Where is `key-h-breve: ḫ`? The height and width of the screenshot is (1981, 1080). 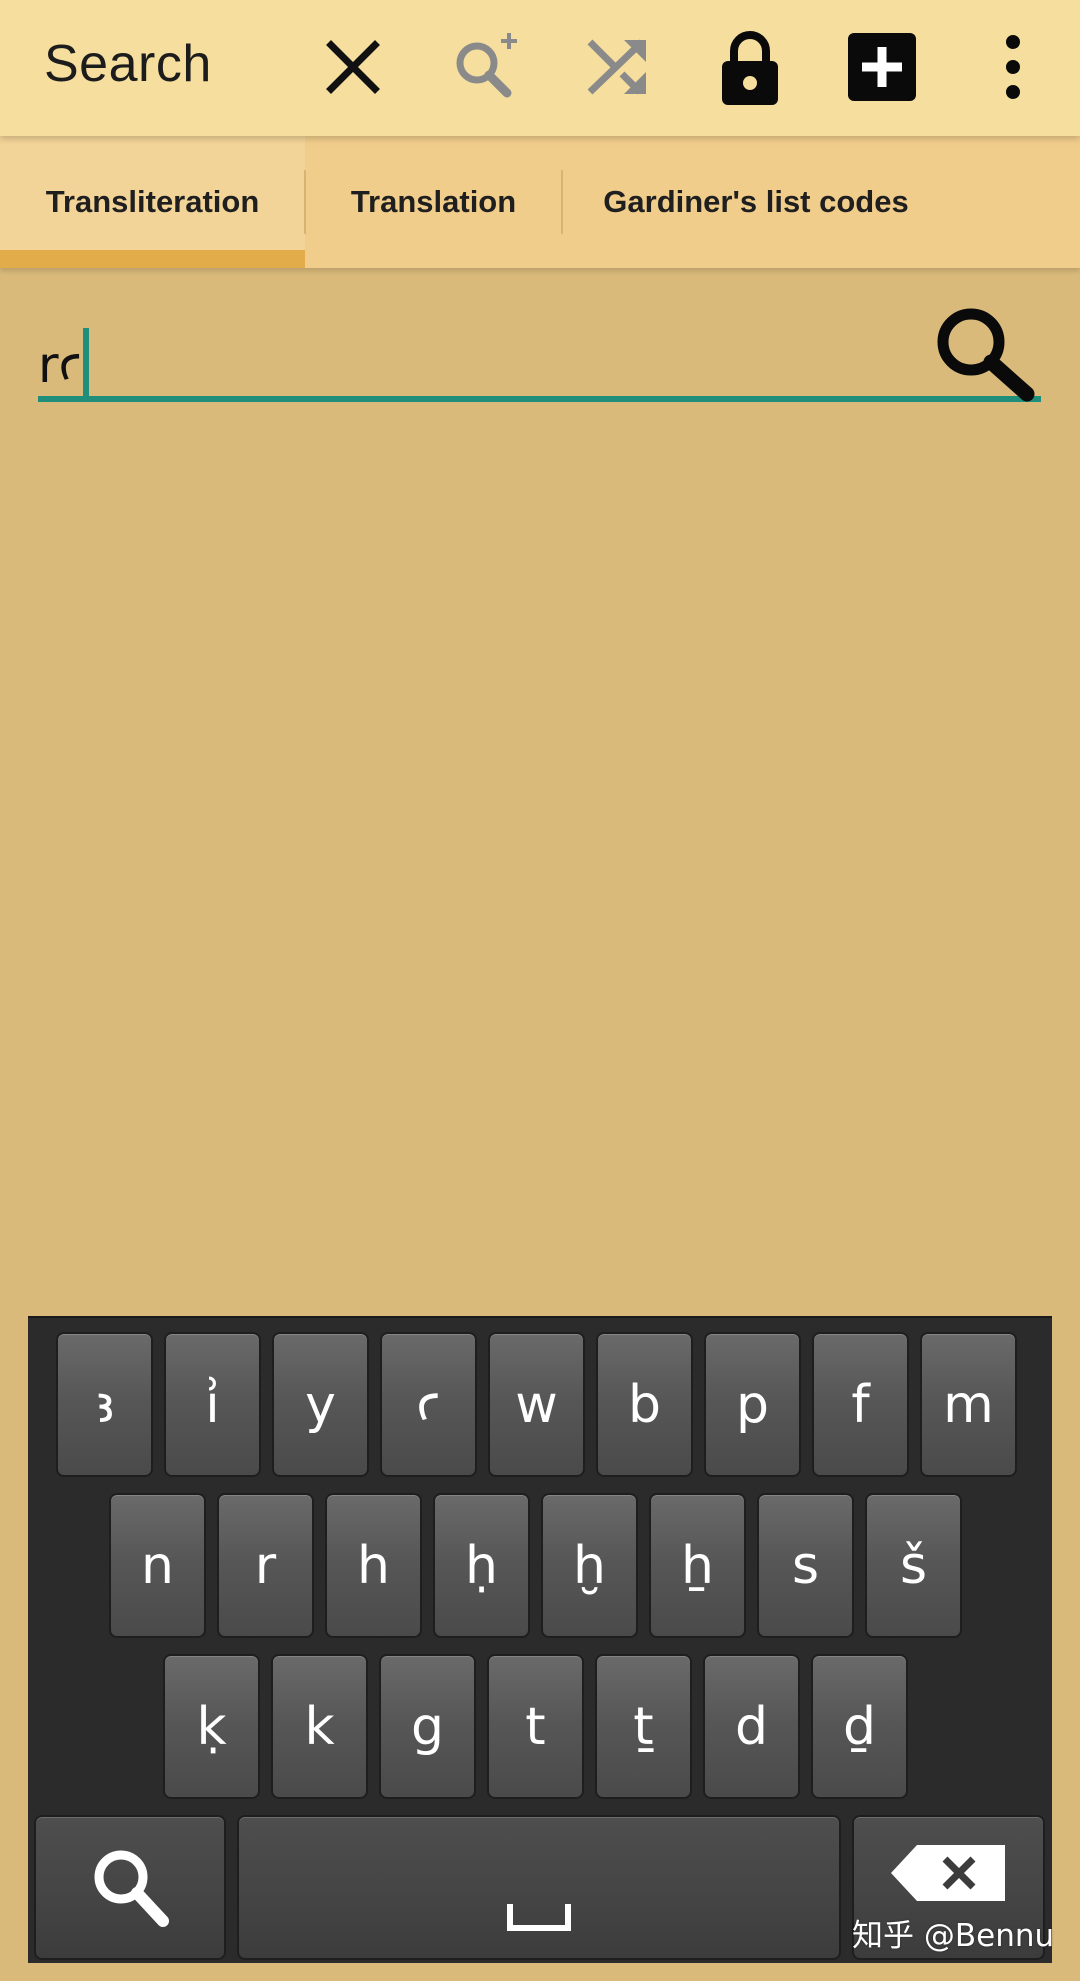
key-h-breve: ḫ is located at coordinates (589, 1565).